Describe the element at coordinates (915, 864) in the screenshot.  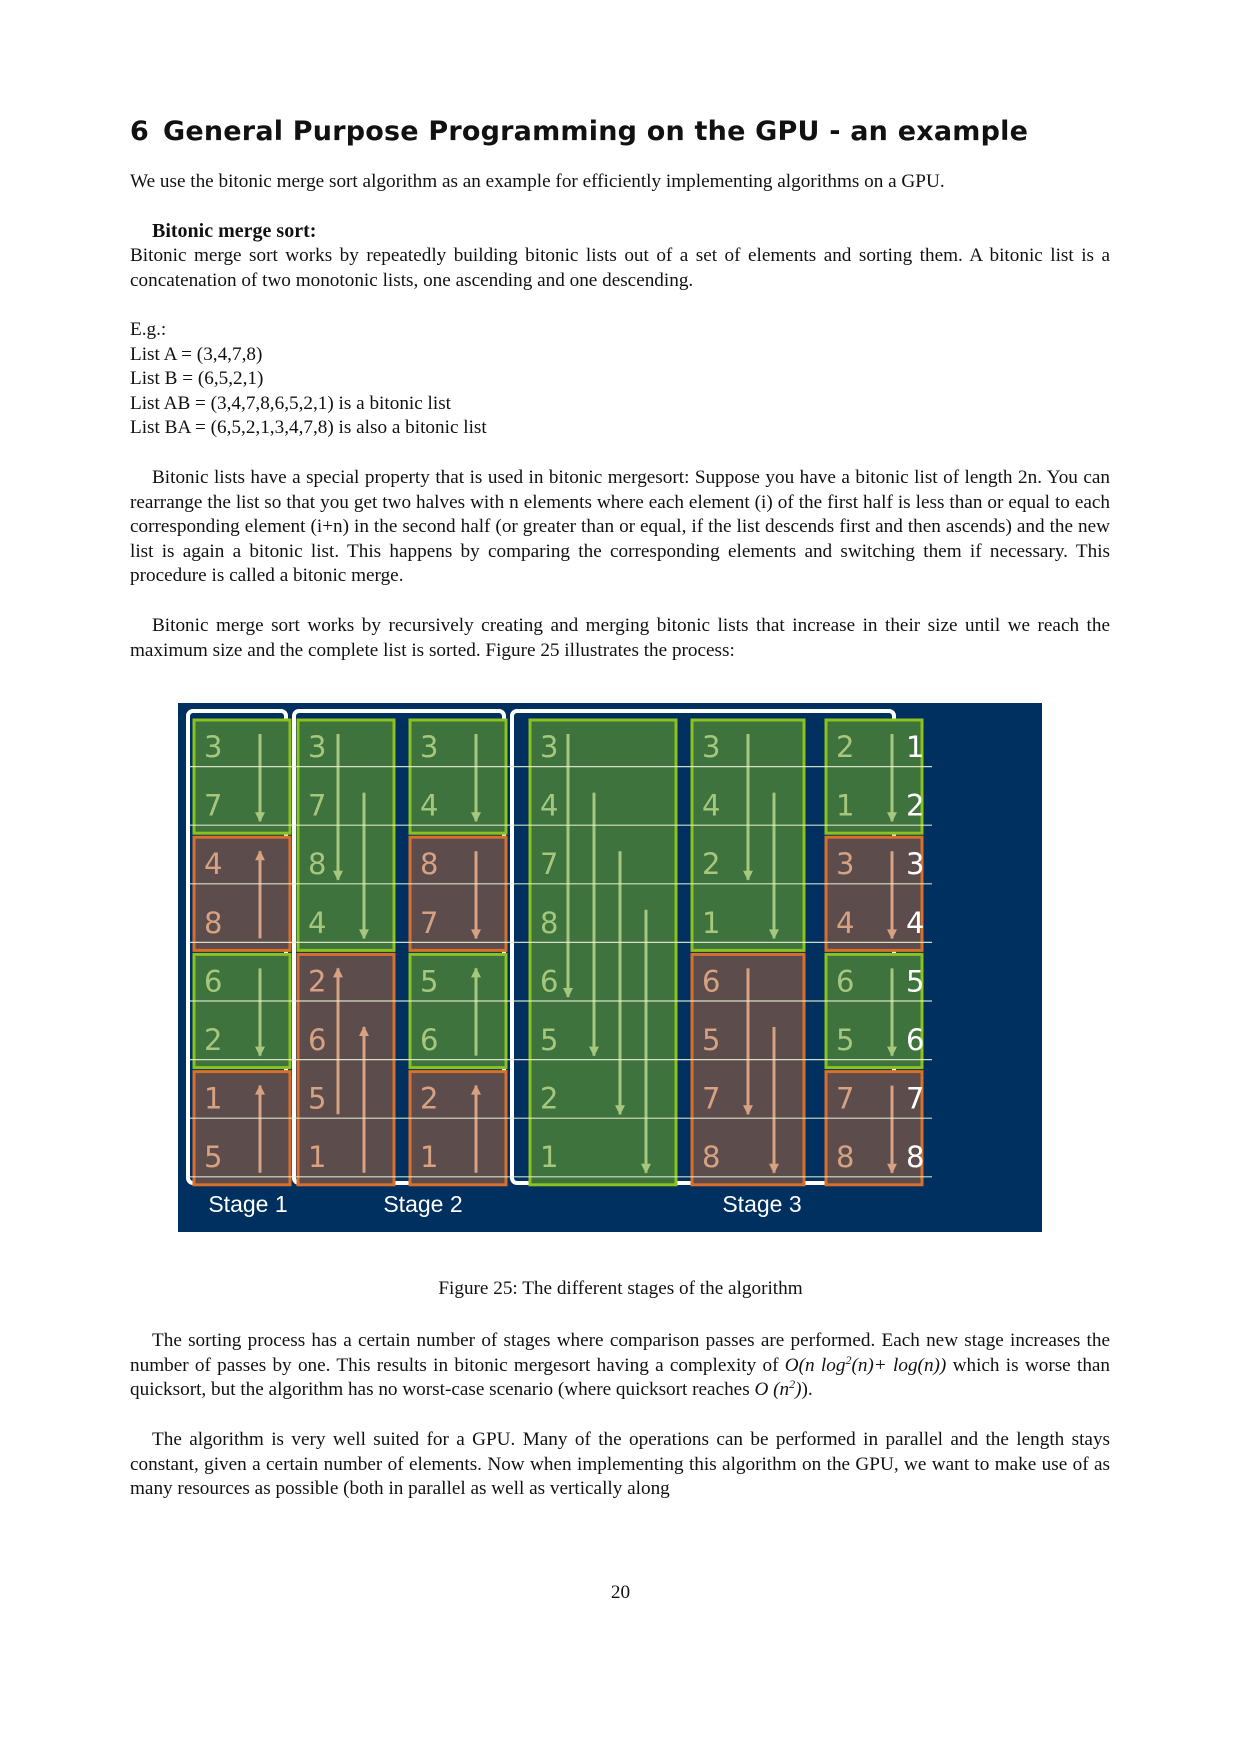
I see `row-index-label: 3` at that location.